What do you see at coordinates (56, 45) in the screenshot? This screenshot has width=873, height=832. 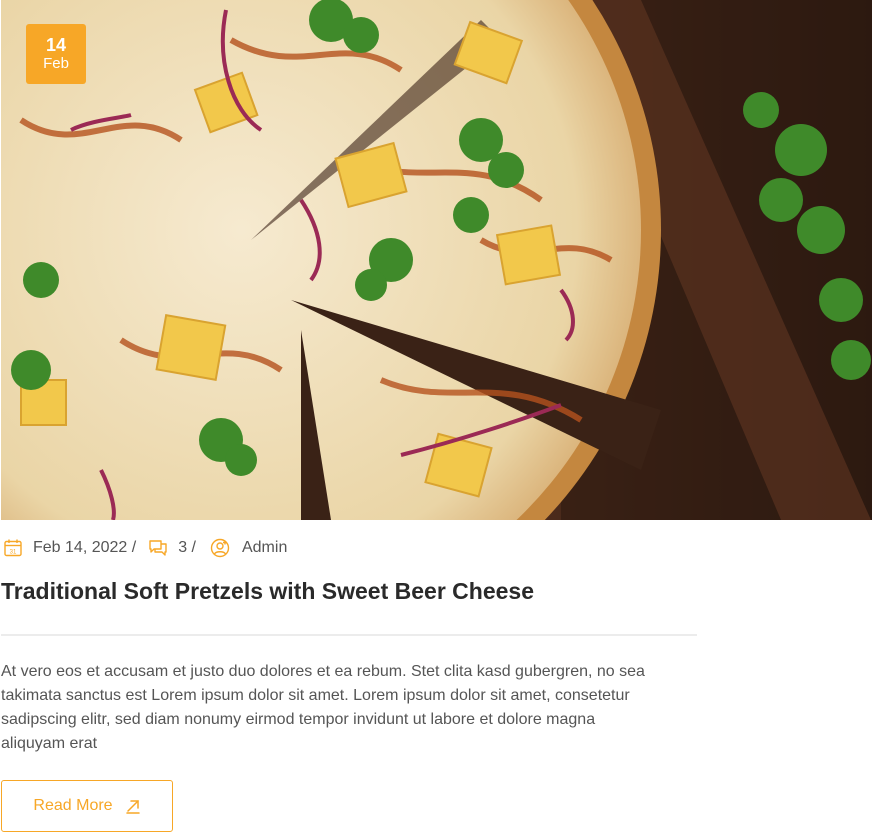 I see `date-badge-day: 14` at bounding box center [56, 45].